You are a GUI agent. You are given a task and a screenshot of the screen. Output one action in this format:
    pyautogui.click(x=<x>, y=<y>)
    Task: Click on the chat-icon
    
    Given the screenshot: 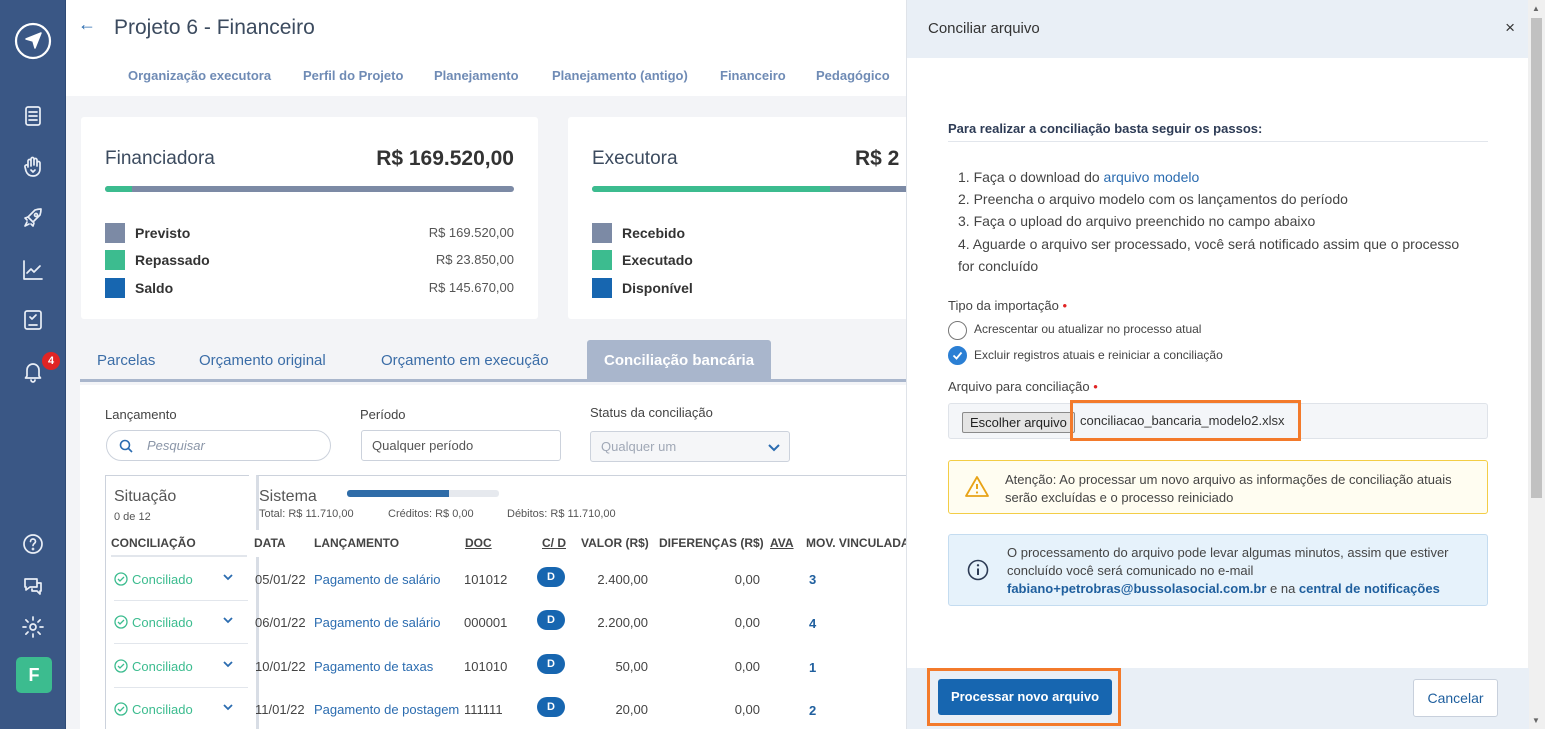 What is the action you would take?
    pyautogui.click(x=33, y=586)
    